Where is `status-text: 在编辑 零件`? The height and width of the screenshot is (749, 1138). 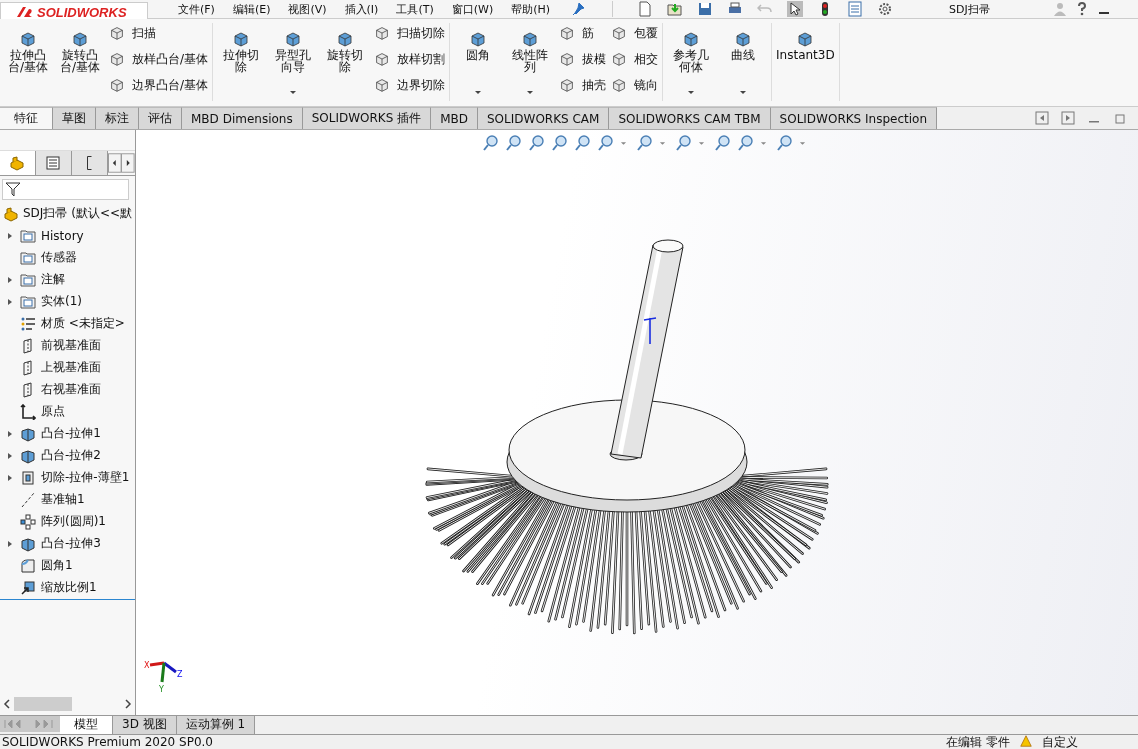 status-text: 在编辑 零件 is located at coordinates (978, 742).